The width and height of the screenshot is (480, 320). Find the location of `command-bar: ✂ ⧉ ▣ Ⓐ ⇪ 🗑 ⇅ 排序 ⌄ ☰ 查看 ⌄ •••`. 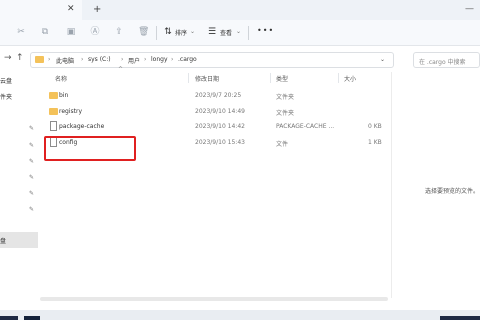

command-bar: ✂ ⧉ ▣ Ⓐ ⇪ 🗑 ⇅ 排序 ⌄ ☰ 查看 ⌄ ••• is located at coordinates (240, 33).